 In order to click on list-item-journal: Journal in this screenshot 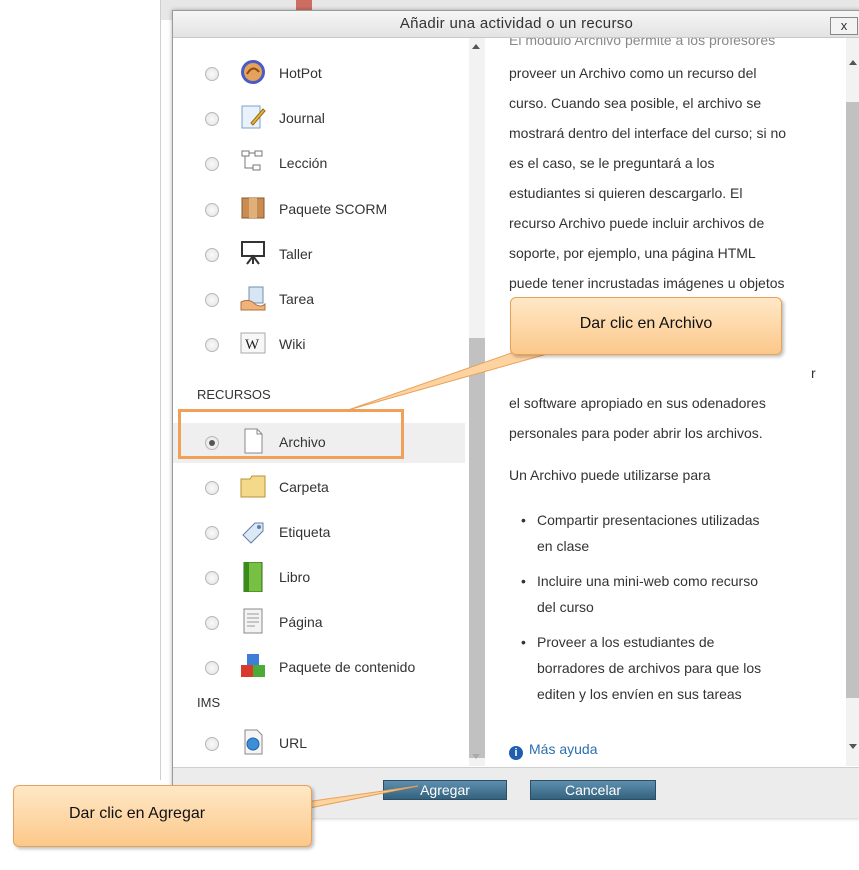, I will do `click(319, 119)`.